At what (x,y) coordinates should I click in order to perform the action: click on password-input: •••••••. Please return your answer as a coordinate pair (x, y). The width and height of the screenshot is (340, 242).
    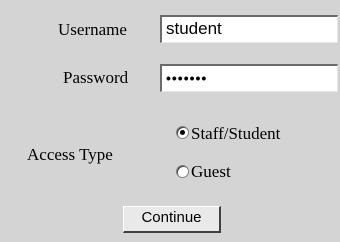
    Looking at the image, I should click on (249, 78).